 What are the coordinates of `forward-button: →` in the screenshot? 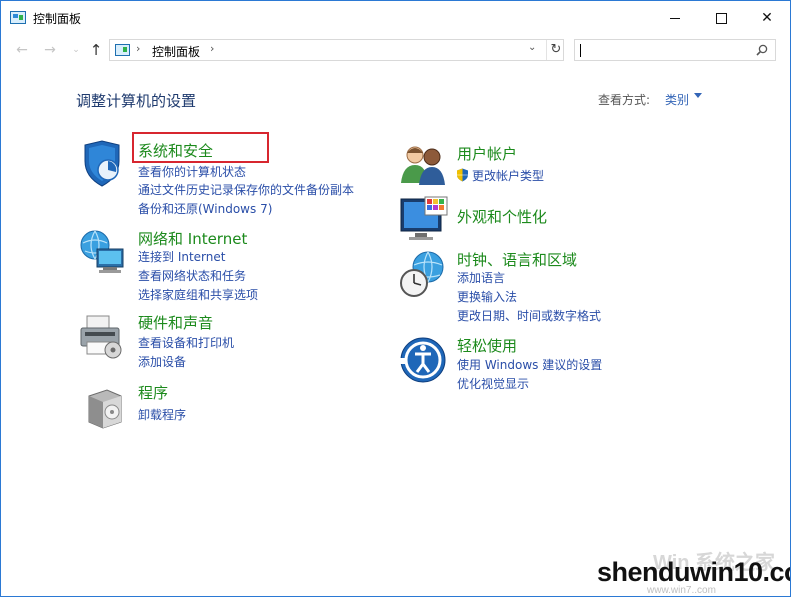 It's located at (50, 50).